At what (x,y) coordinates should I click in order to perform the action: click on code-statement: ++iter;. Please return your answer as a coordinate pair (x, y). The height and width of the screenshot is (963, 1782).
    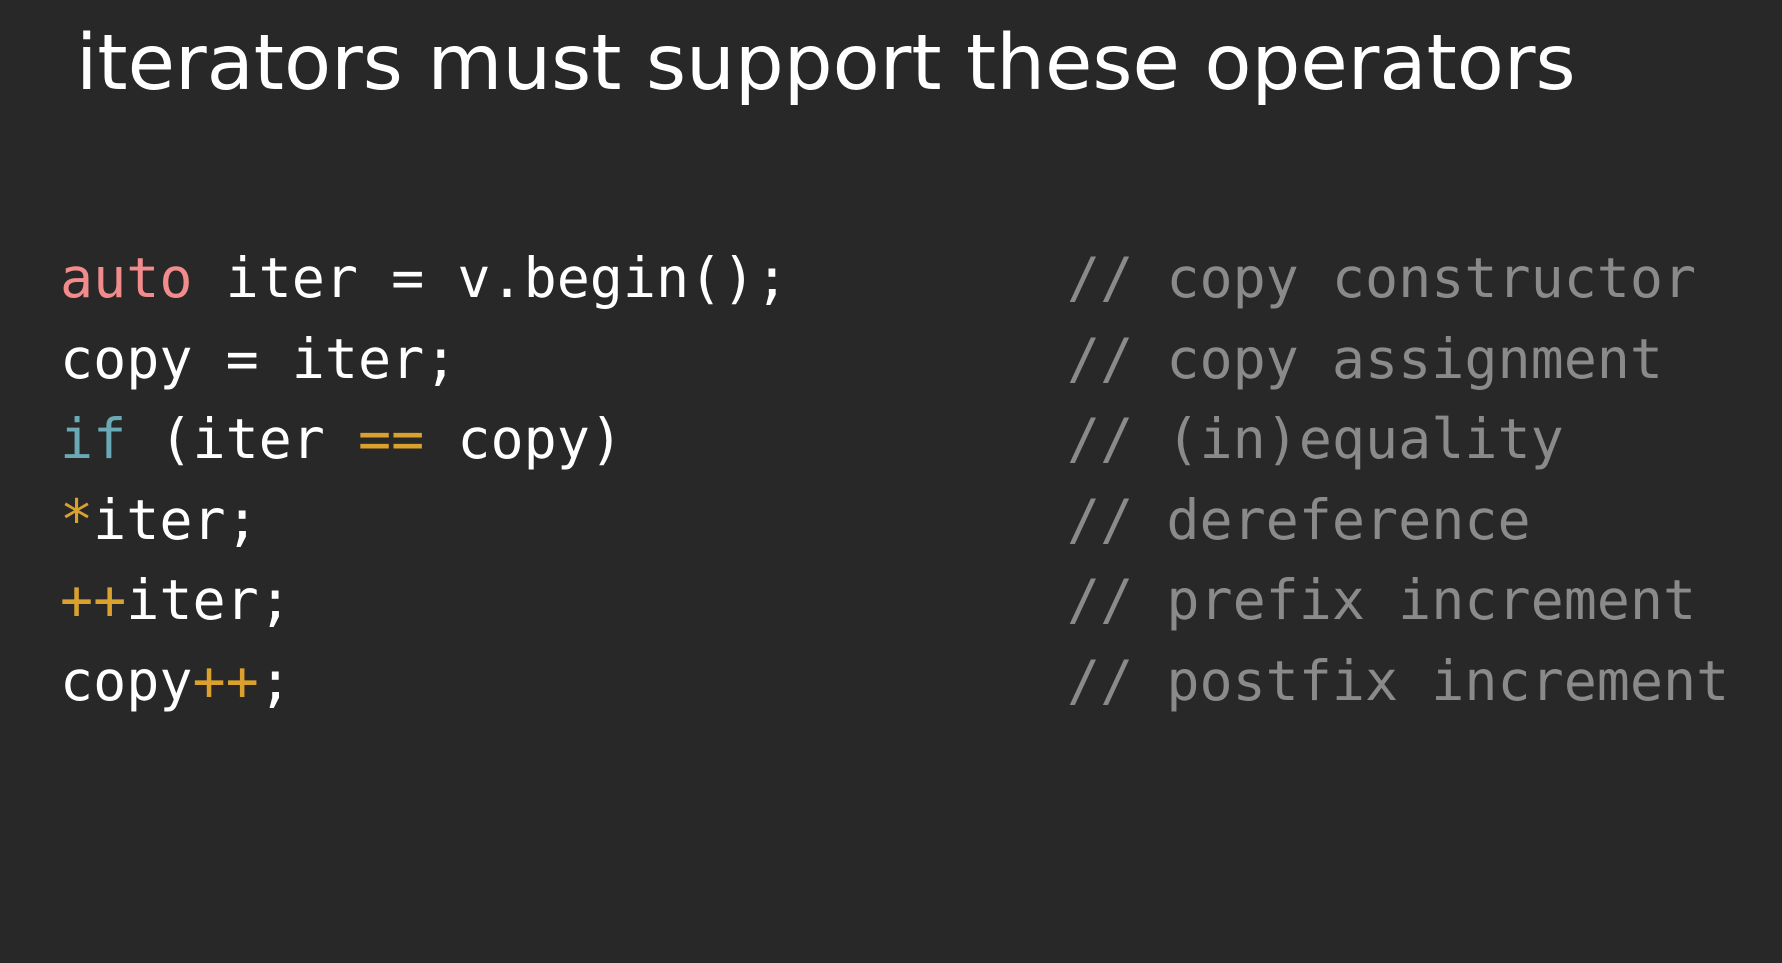
    Looking at the image, I should click on (176, 600).